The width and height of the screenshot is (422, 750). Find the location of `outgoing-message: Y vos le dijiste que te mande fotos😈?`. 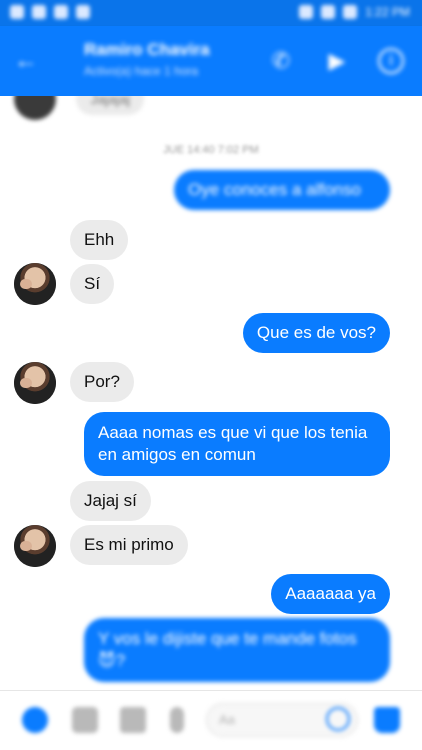

outgoing-message: Y vos le dijiste que te mande fotos😈? is located at coordinates (237, 650).